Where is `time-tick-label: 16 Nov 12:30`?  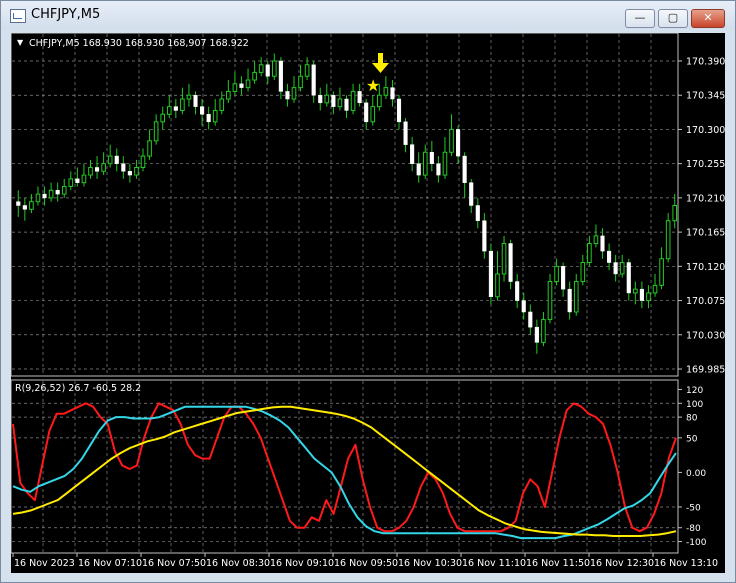 time-tick-label: 16 Nov 12:30 is located at coordinates (622, 563).